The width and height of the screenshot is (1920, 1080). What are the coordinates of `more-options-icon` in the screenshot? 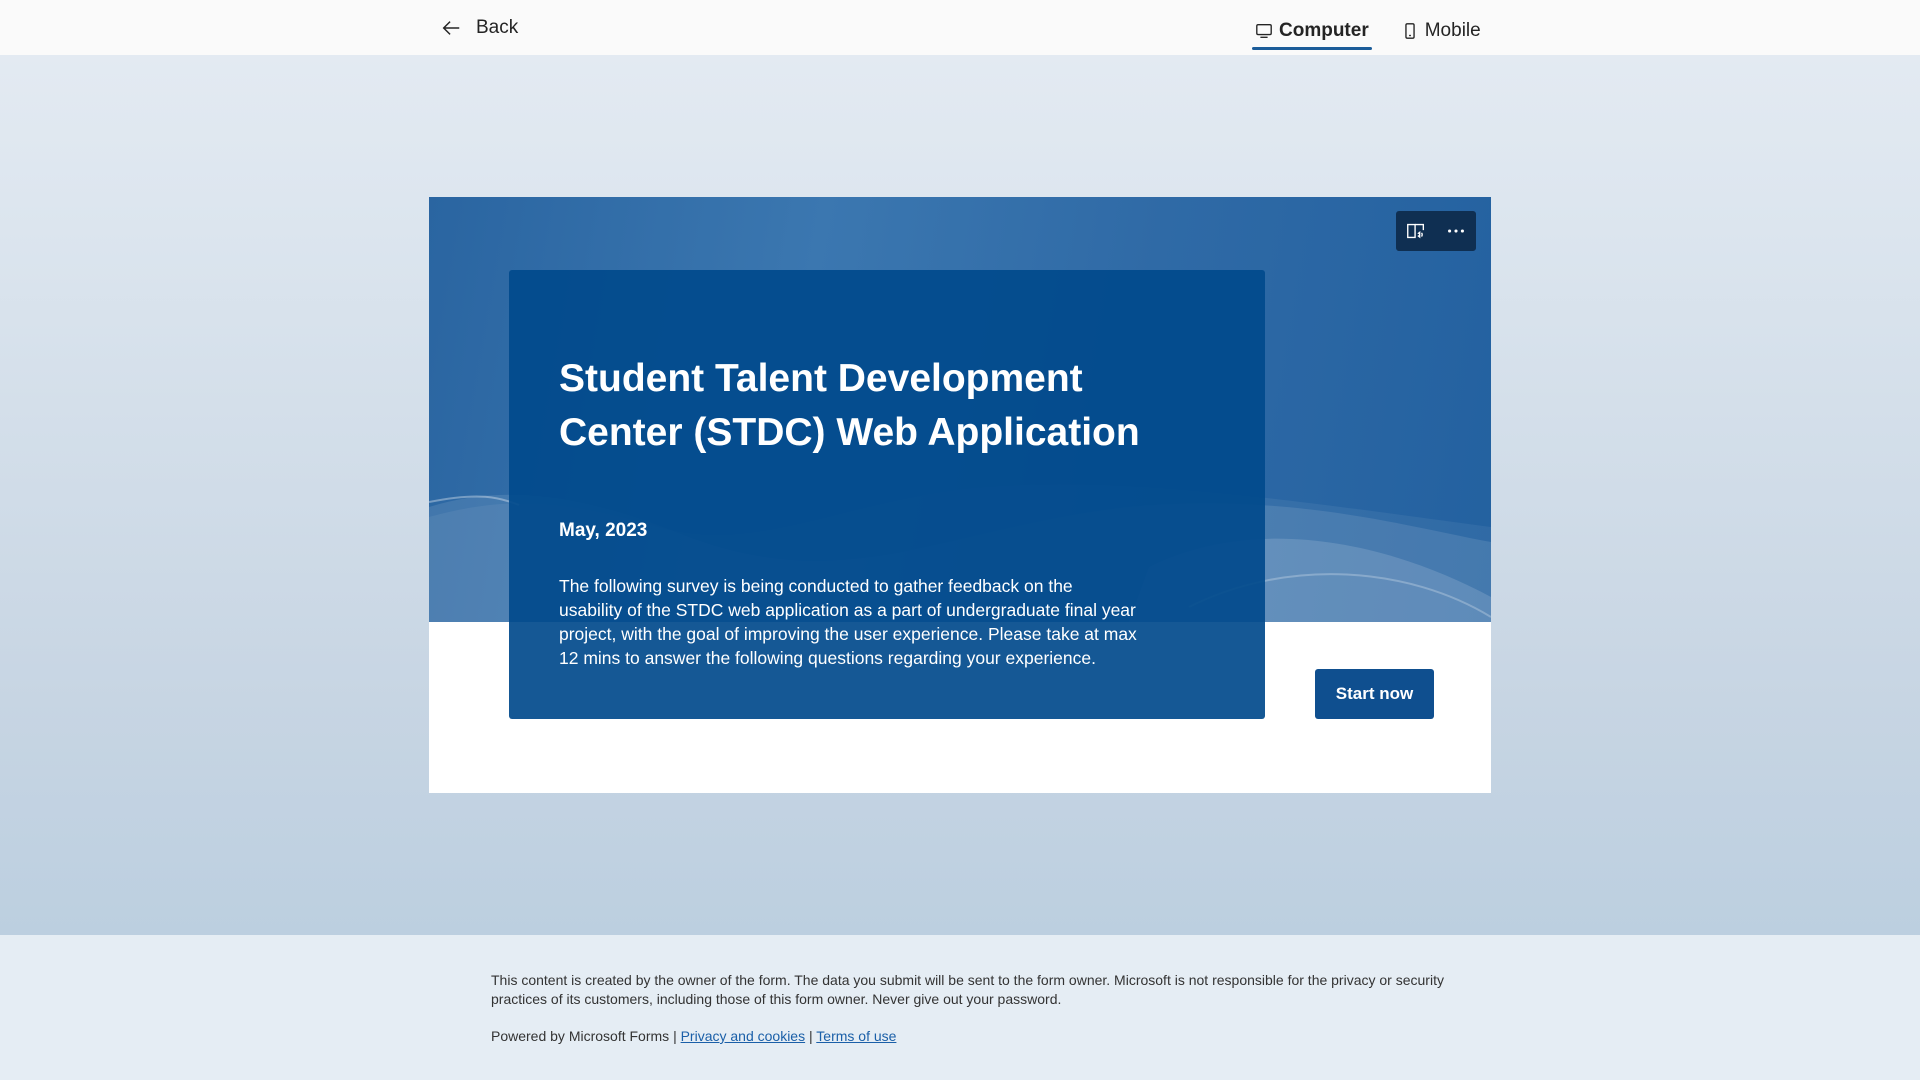 It's located at (1456, 231).